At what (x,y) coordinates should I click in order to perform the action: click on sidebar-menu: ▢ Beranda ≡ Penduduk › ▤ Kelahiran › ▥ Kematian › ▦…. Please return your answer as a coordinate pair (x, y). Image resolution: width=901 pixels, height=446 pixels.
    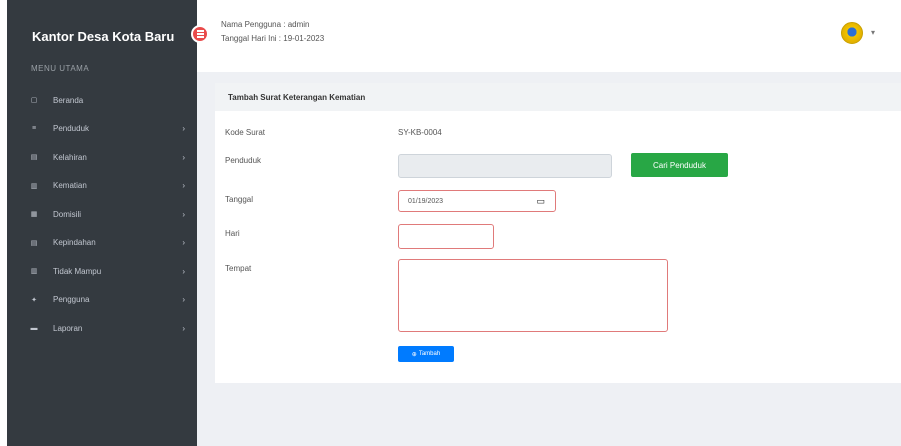
    Looking at the image, I should click on (102, 214).